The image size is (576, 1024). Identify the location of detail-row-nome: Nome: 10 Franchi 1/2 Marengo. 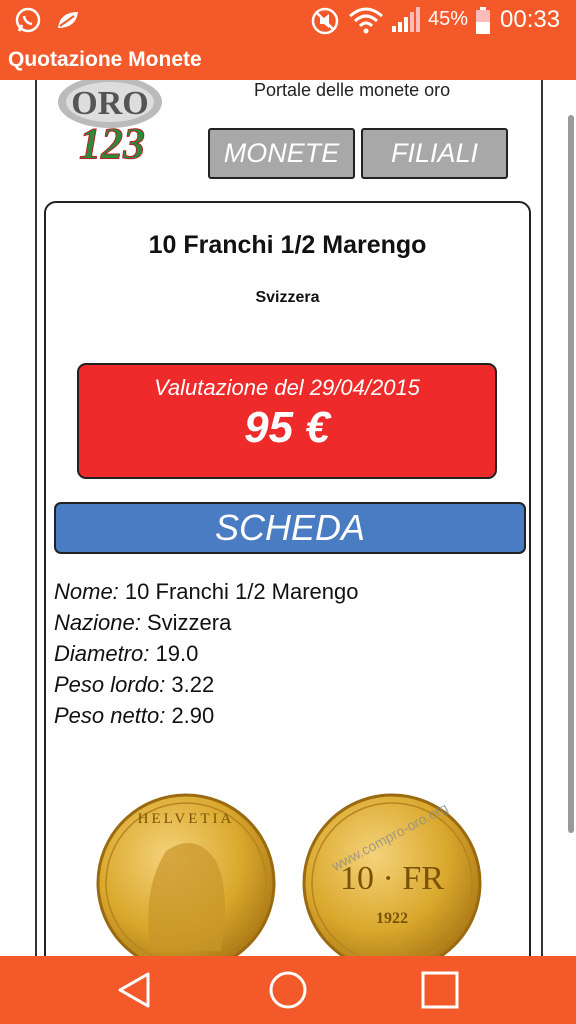
(289, 591).